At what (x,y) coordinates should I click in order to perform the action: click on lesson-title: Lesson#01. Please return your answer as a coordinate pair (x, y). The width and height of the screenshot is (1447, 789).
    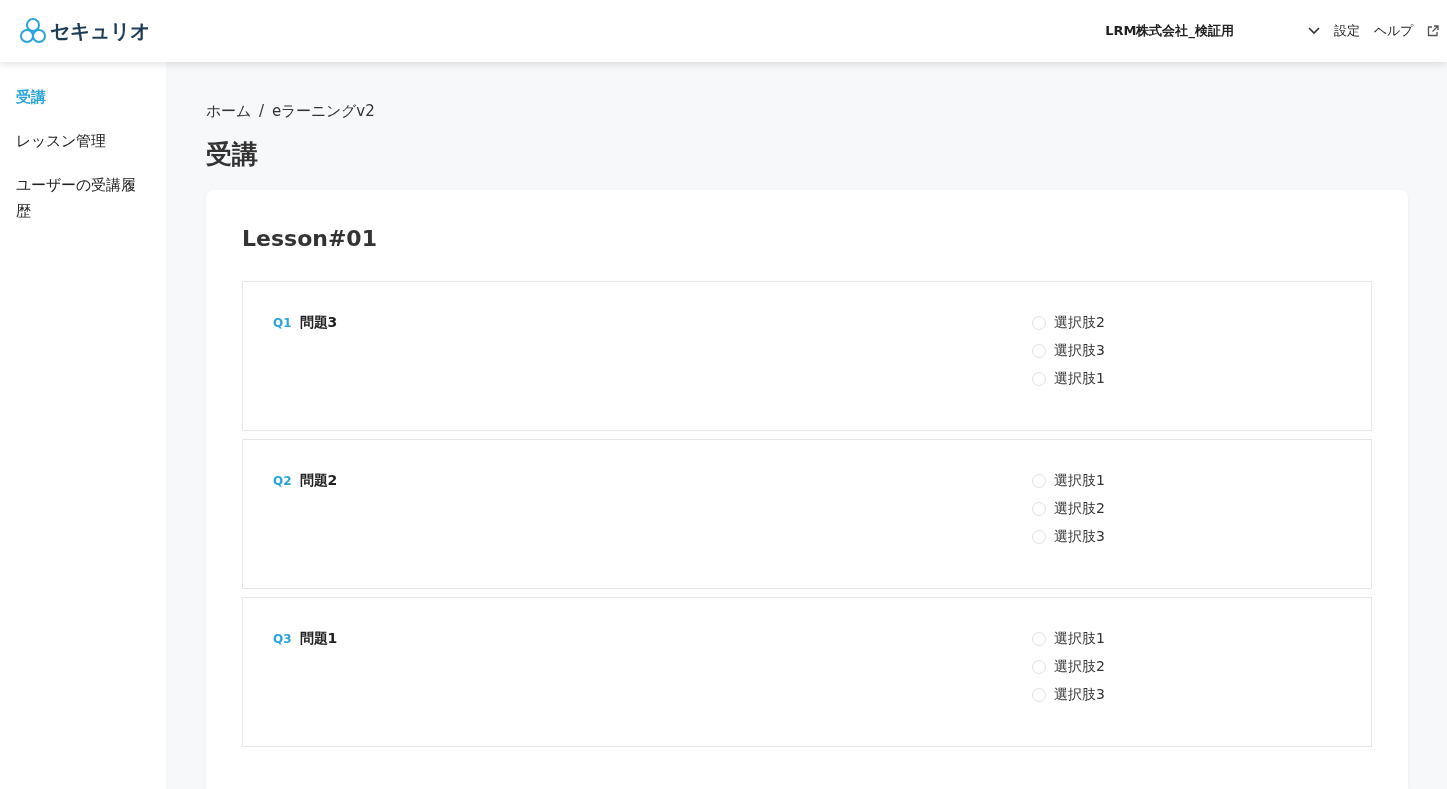
    Looking at the image, I should click on (310, 238).